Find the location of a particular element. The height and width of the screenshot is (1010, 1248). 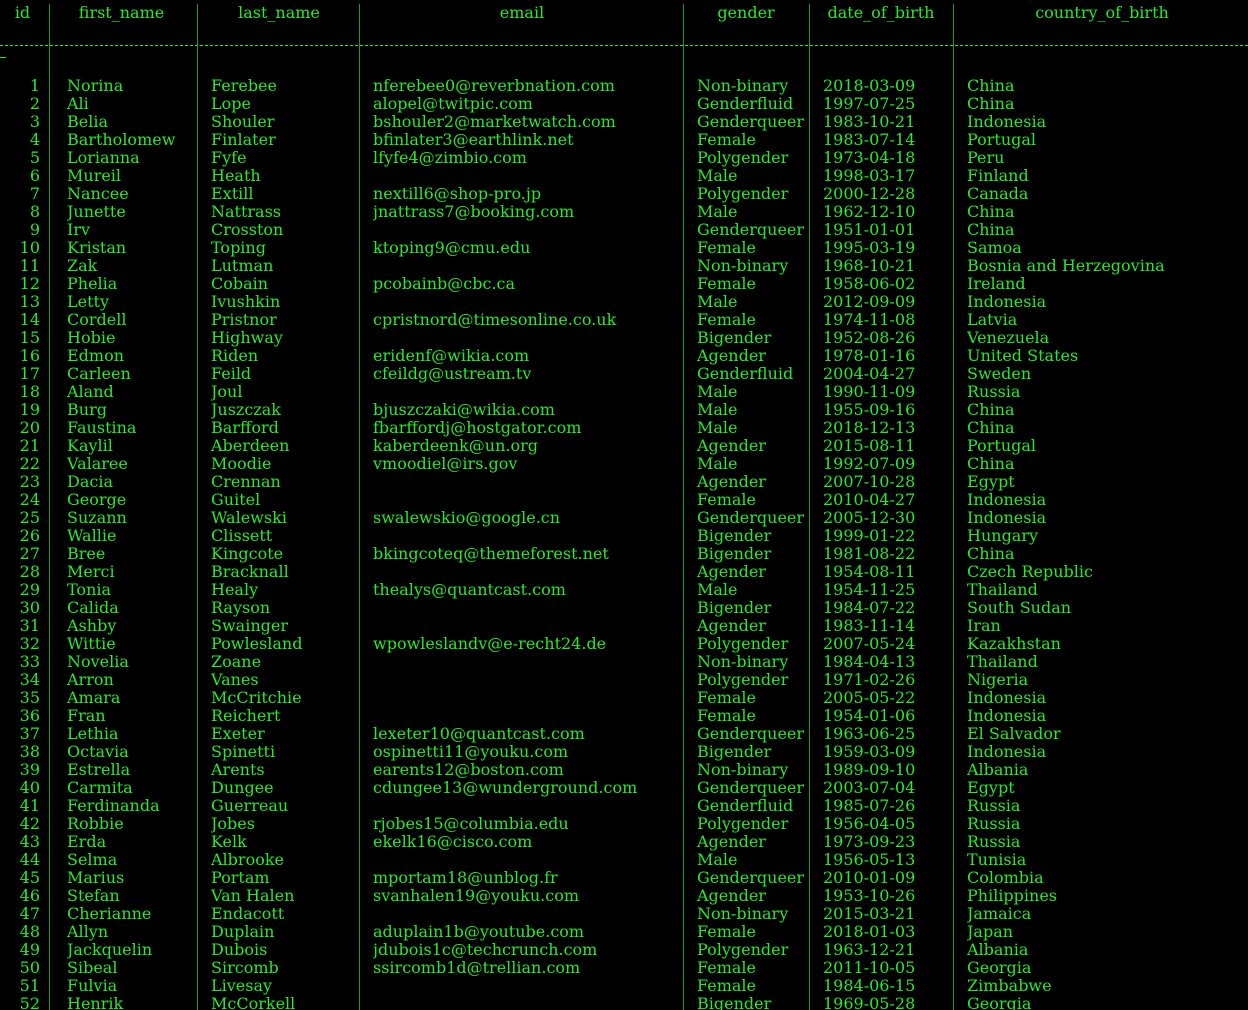

cell-id: 23 is located at coordinates (29, 482).